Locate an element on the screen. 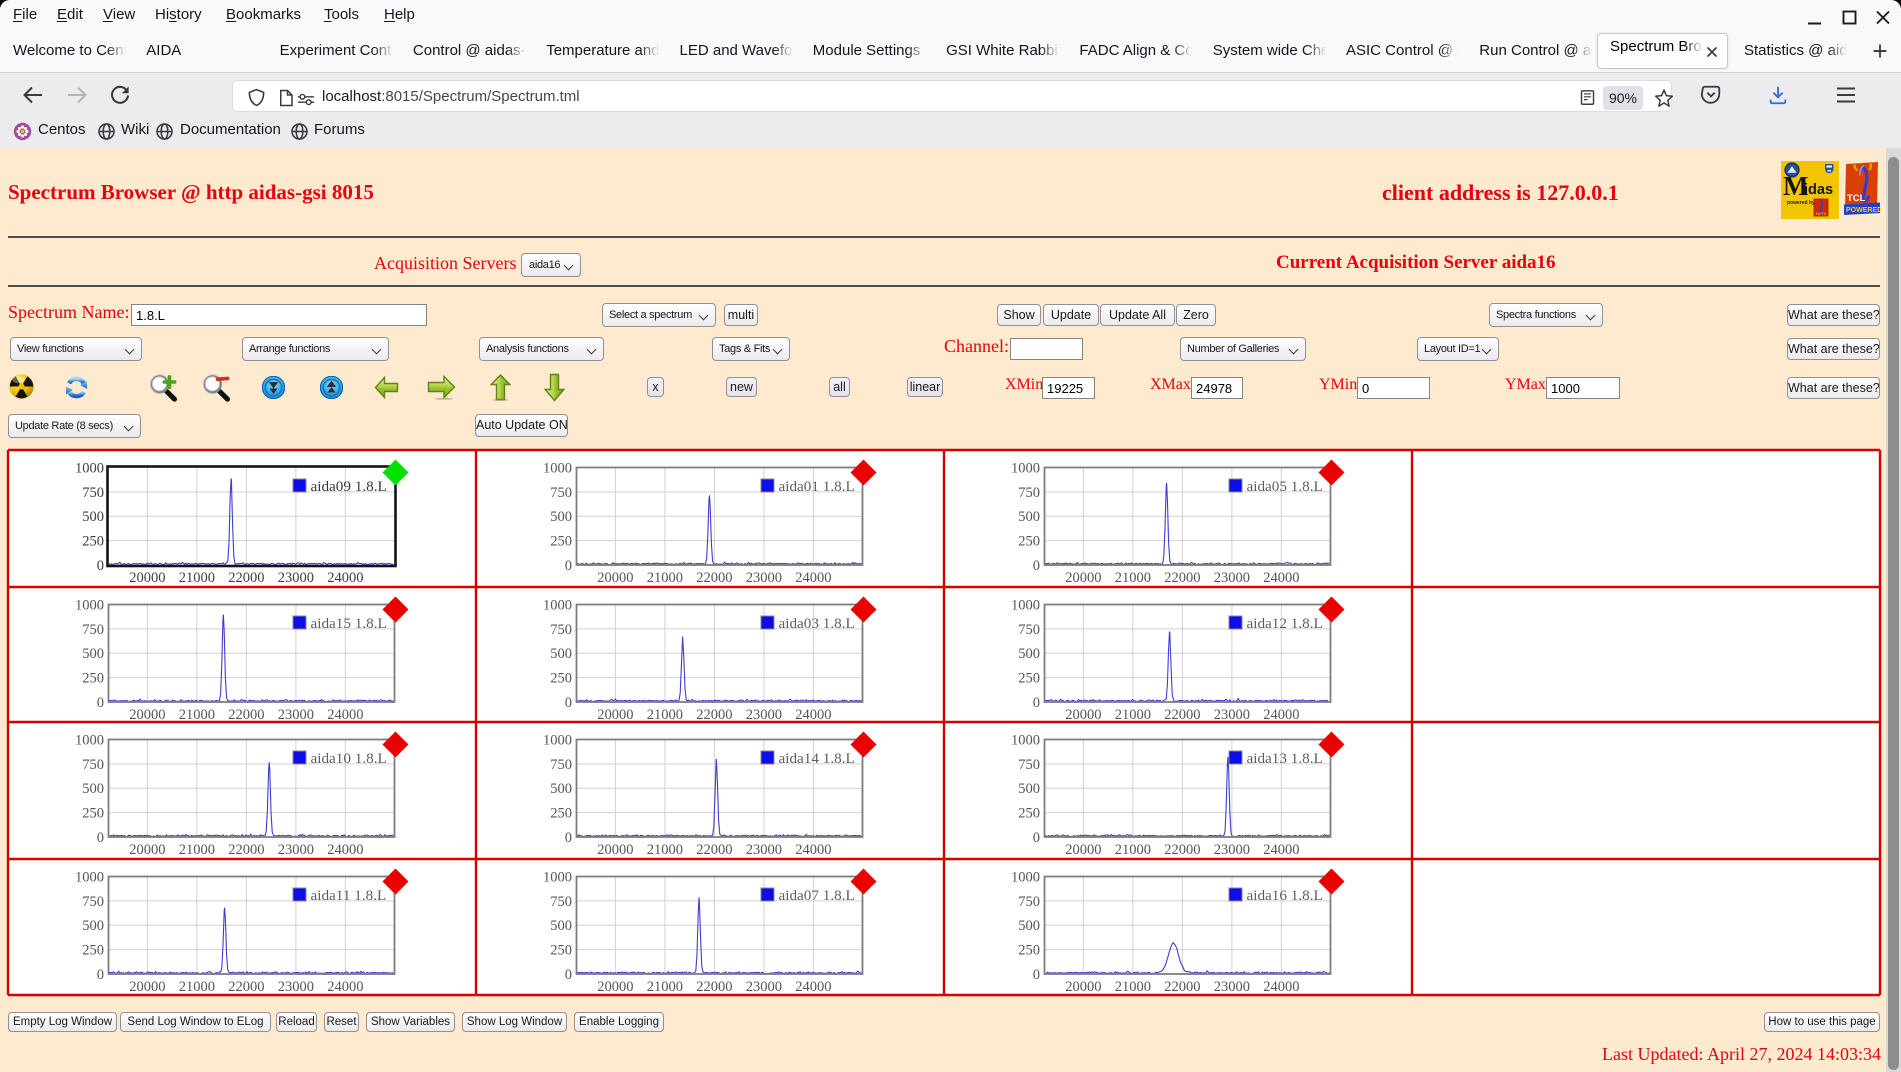  svg-text: aida13 1.8.L is located at coordinates (1285, 758).